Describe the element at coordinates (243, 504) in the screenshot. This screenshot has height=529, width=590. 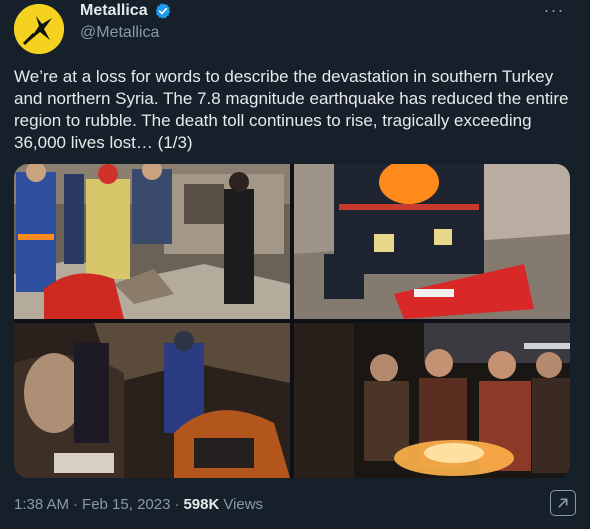
I see `views-label: Views` at that location.